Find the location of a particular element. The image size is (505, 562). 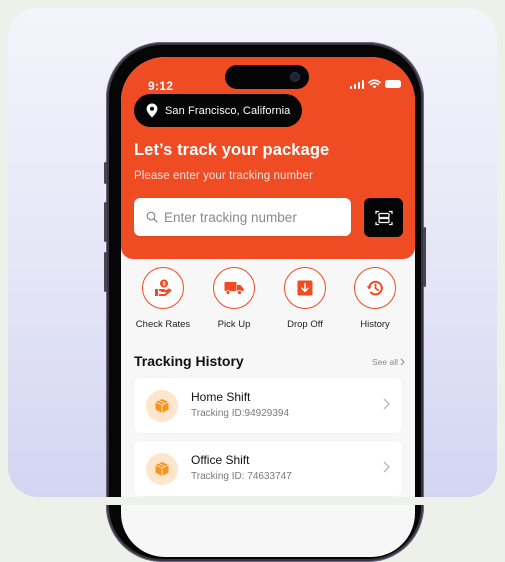

status-icons is located at coordinates (375, 84).